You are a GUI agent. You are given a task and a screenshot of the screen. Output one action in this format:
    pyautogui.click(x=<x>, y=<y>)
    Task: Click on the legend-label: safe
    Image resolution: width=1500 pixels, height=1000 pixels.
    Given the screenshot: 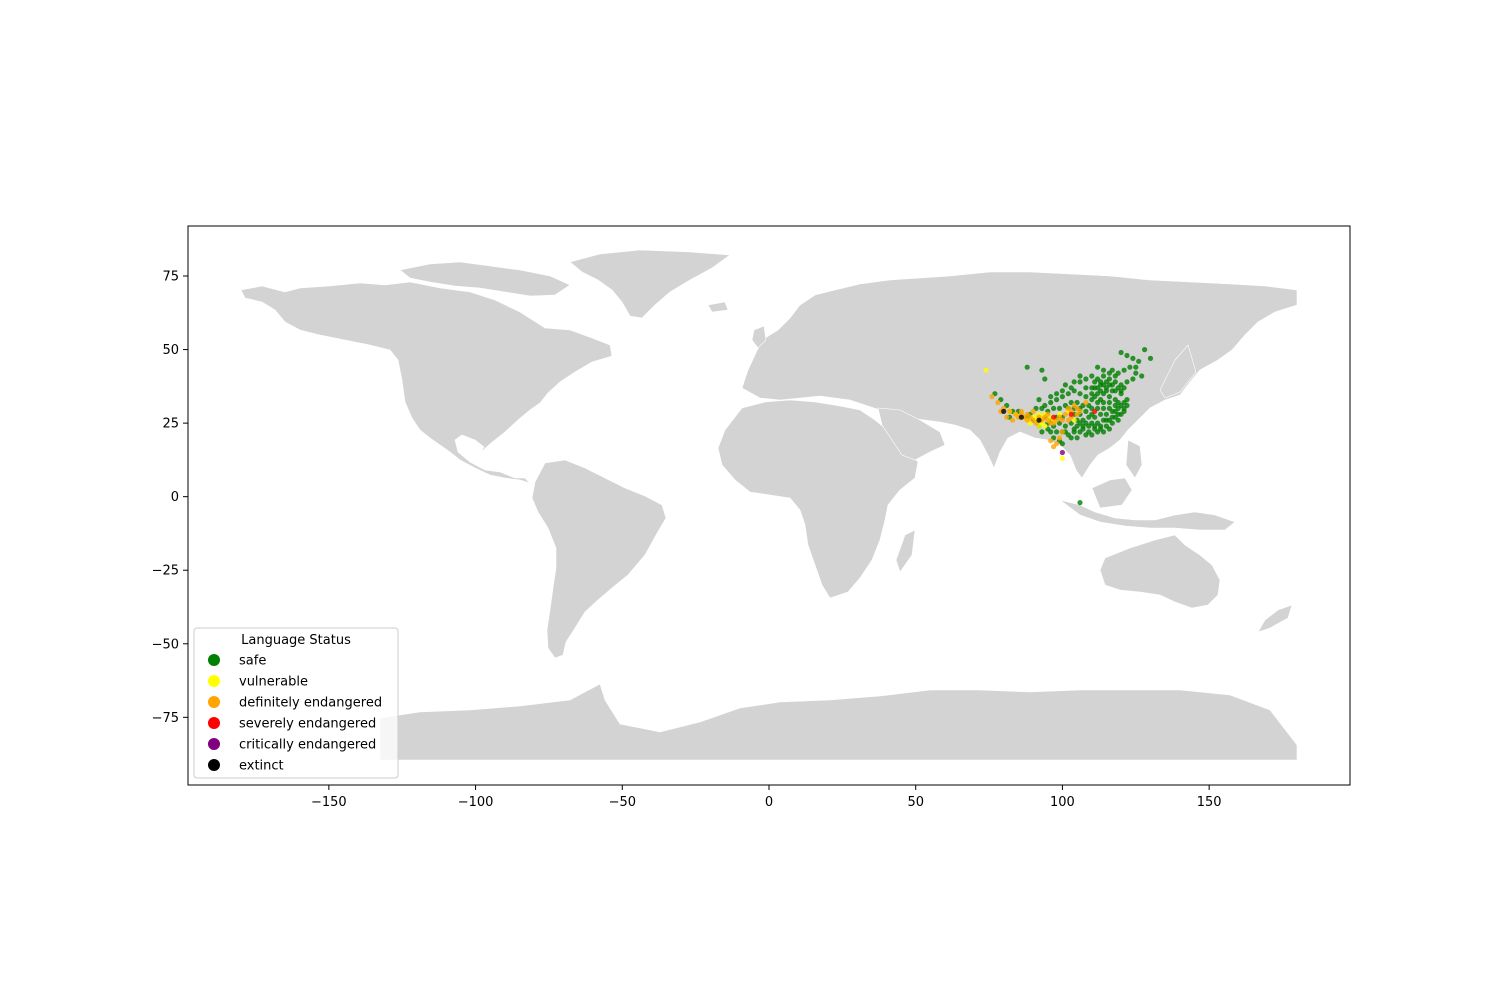 What is the action you would take?
    pyautogui.click(x=252, y=661)
    